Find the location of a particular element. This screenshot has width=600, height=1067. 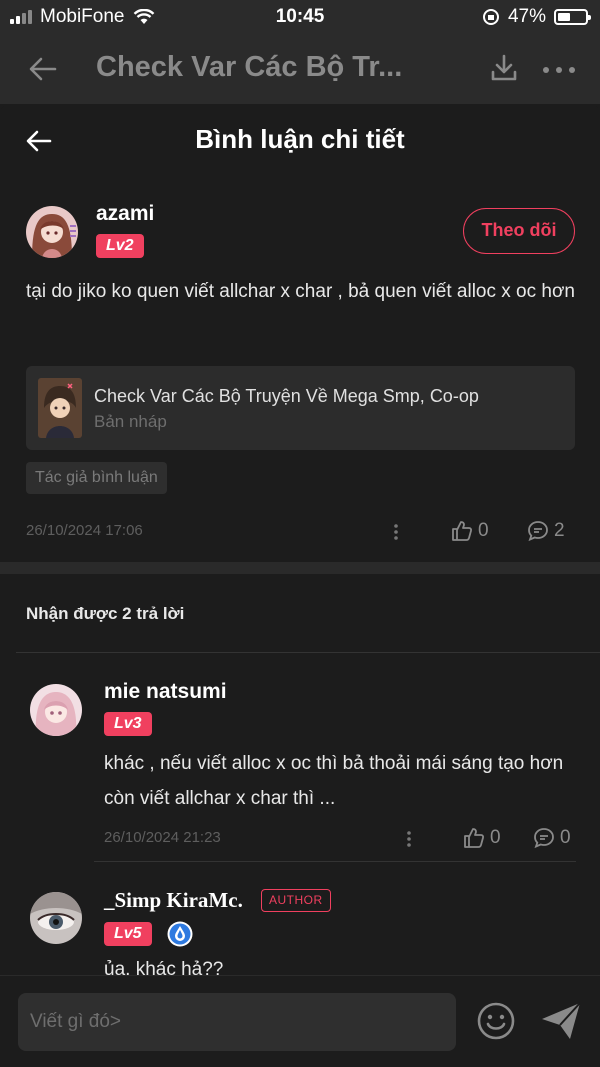

battery-percent: 47% is located at coordinates (526, 16).